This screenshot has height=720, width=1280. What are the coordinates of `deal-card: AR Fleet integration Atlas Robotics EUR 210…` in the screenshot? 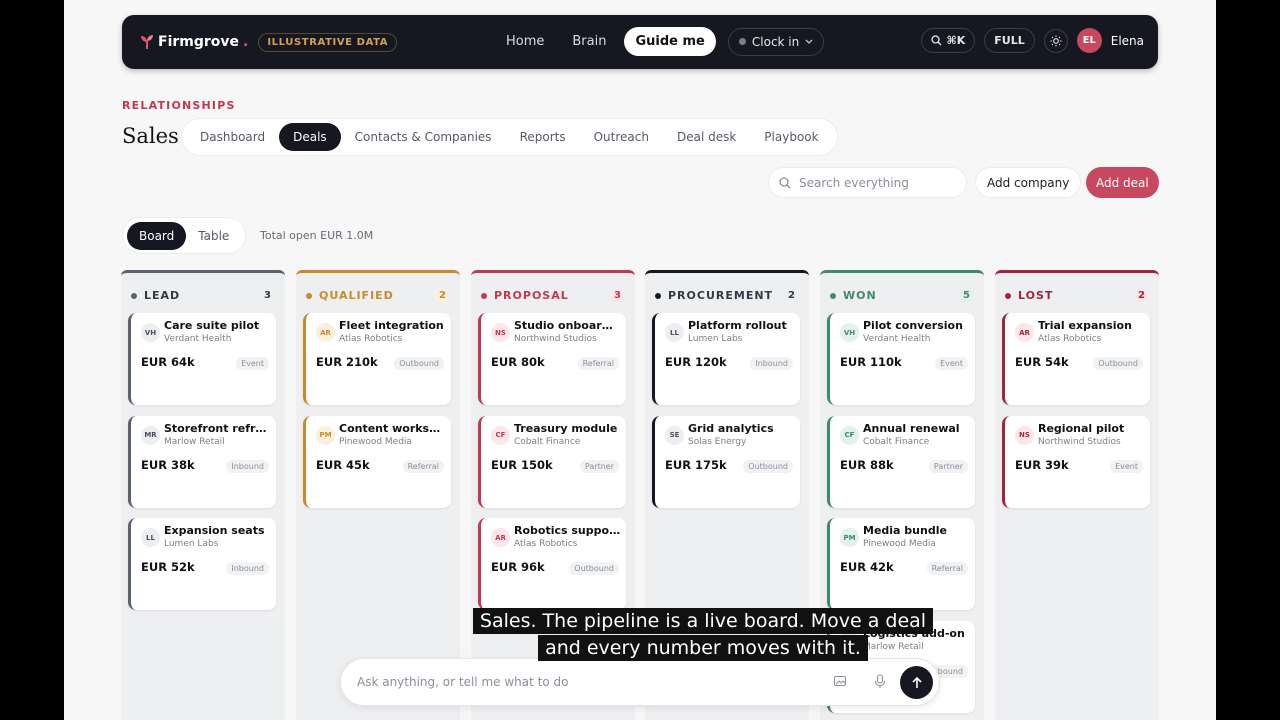 It's located at (377, 359).